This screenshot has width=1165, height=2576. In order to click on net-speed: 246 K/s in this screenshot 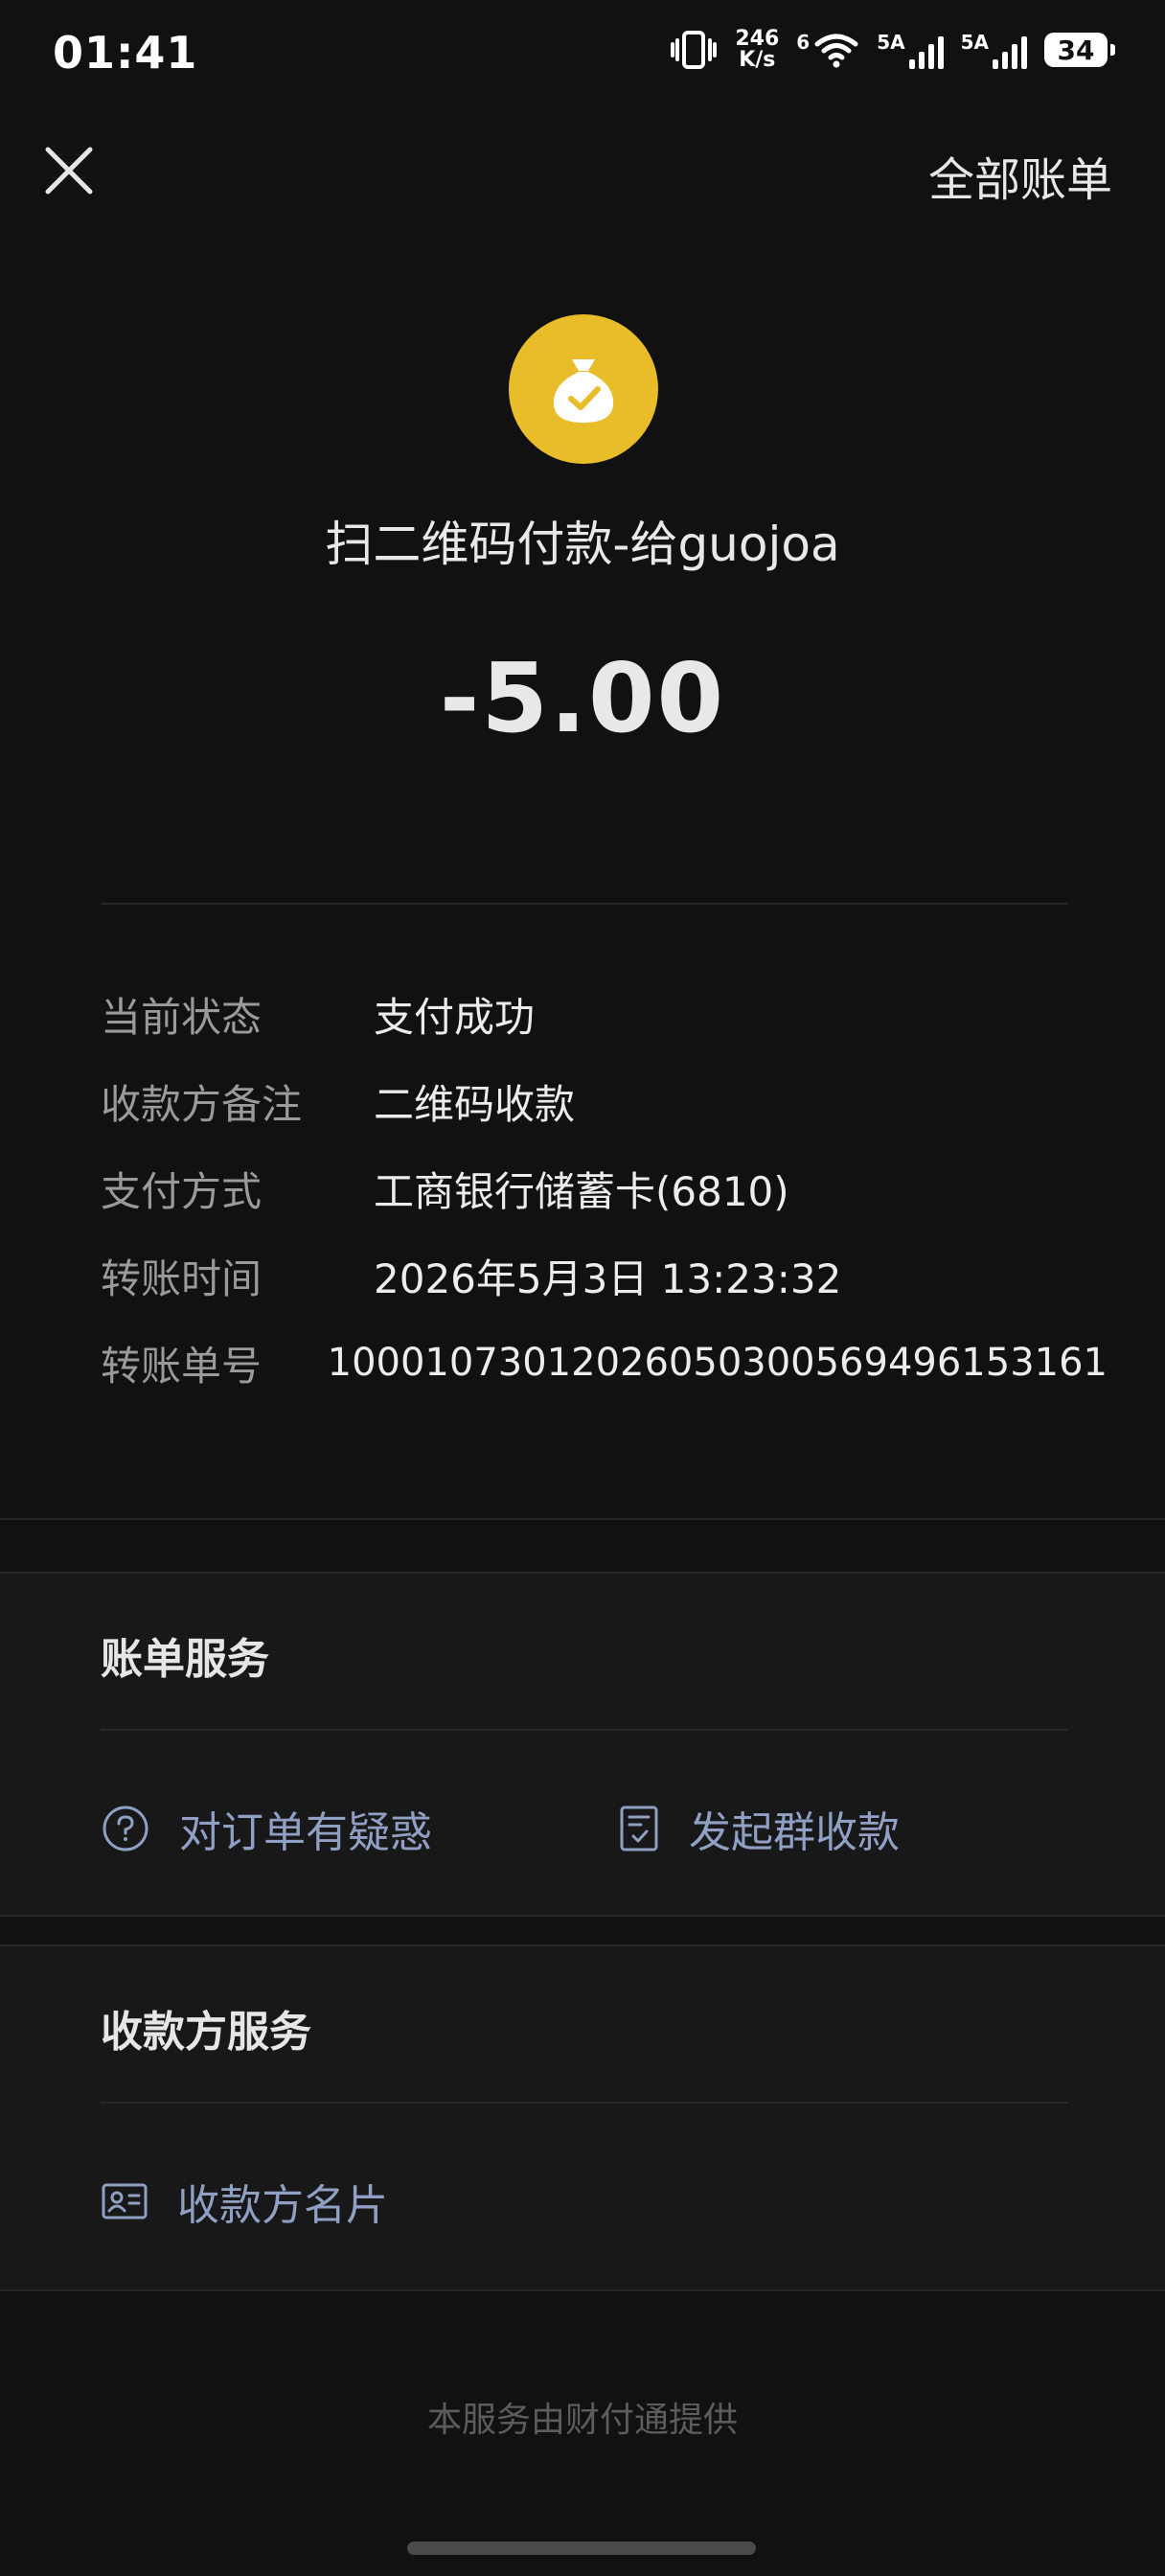, I will do `click(757, 49)`.